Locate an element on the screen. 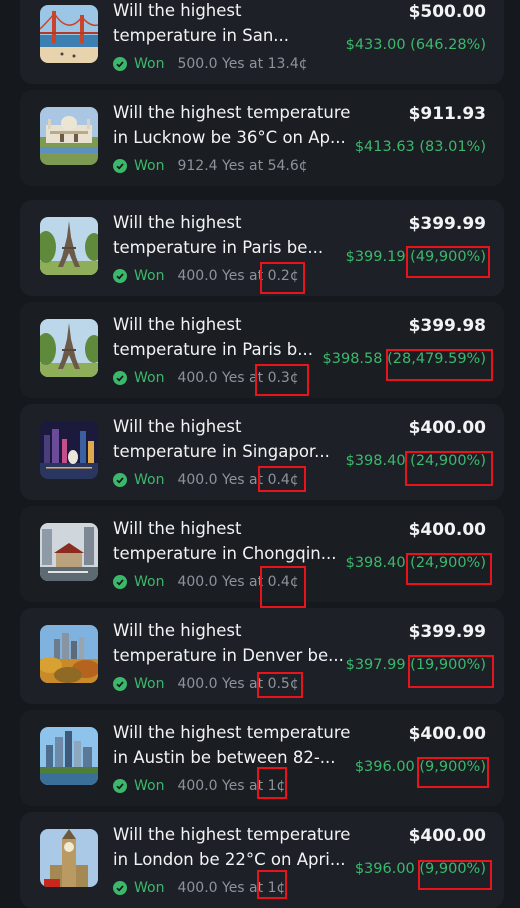  position-status: Won 500.0 Yes at 13.4¢ is located at coordinates (210, 64).